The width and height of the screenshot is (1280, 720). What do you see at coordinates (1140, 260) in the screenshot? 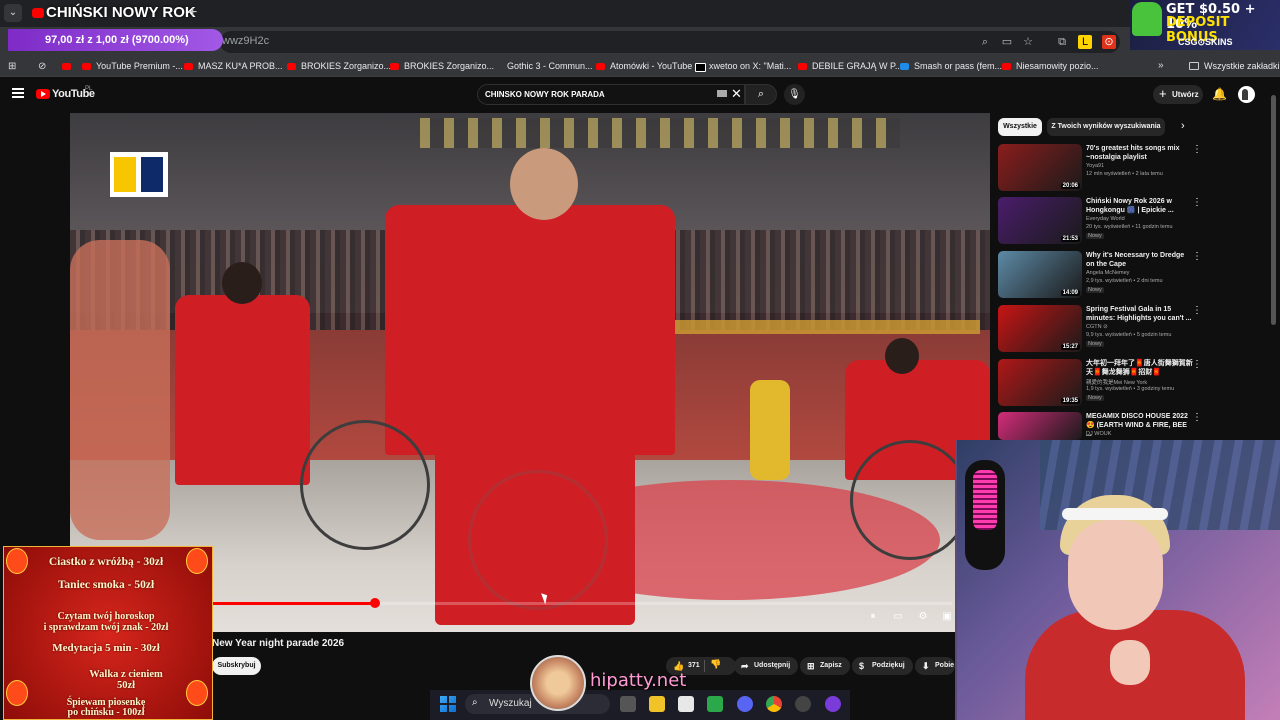
I see `recommendation-title: Why it's Necessary to Dredge on the Cape` at bounding box center [1140, 260].